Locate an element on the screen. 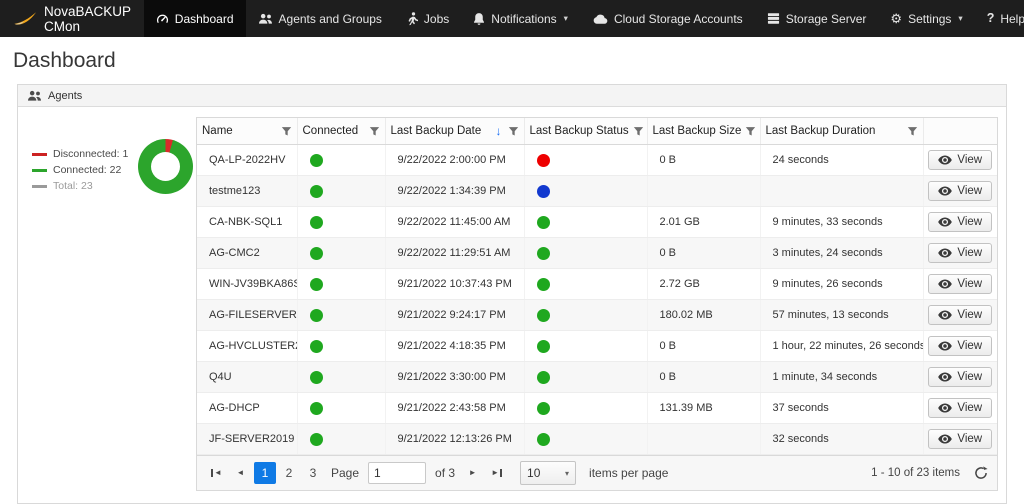 The image size is (1024, 504). next-page-icon: ► is located at coordinates (472, 472).